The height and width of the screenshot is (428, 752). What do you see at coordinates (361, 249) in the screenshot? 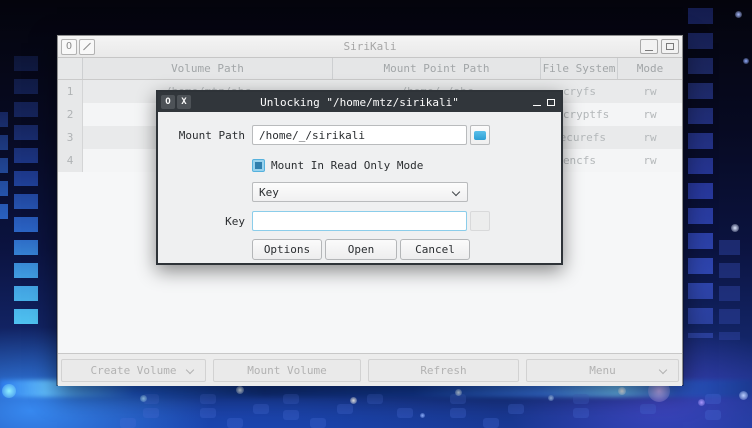
I see `open-button: Open` at bounding box center [361, 249].